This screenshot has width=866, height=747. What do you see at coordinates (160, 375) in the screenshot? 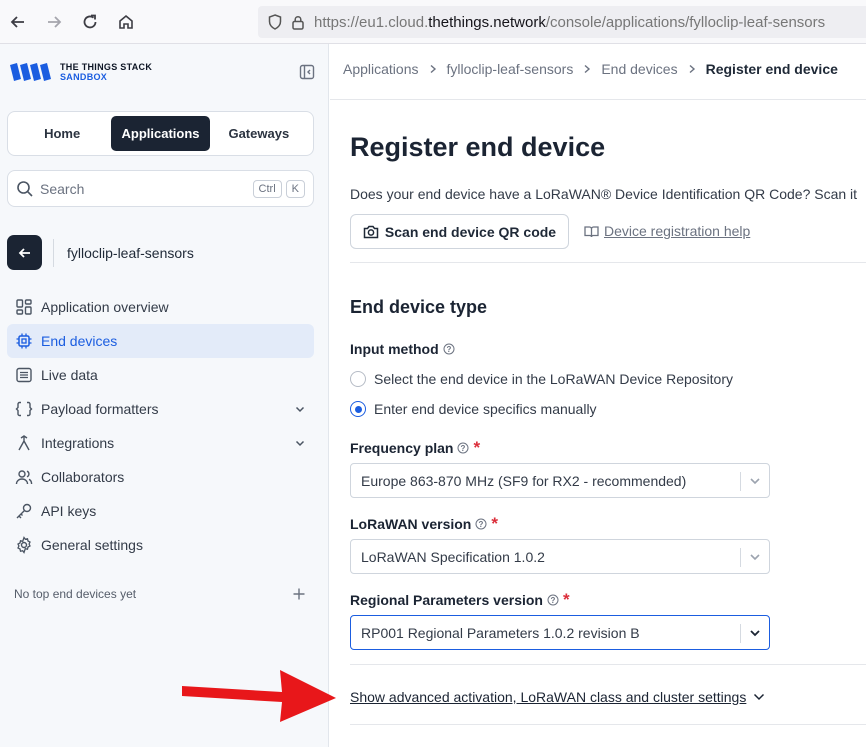
I see `sidebar-item-live-data: Live data` at bounding box center [160, 375].